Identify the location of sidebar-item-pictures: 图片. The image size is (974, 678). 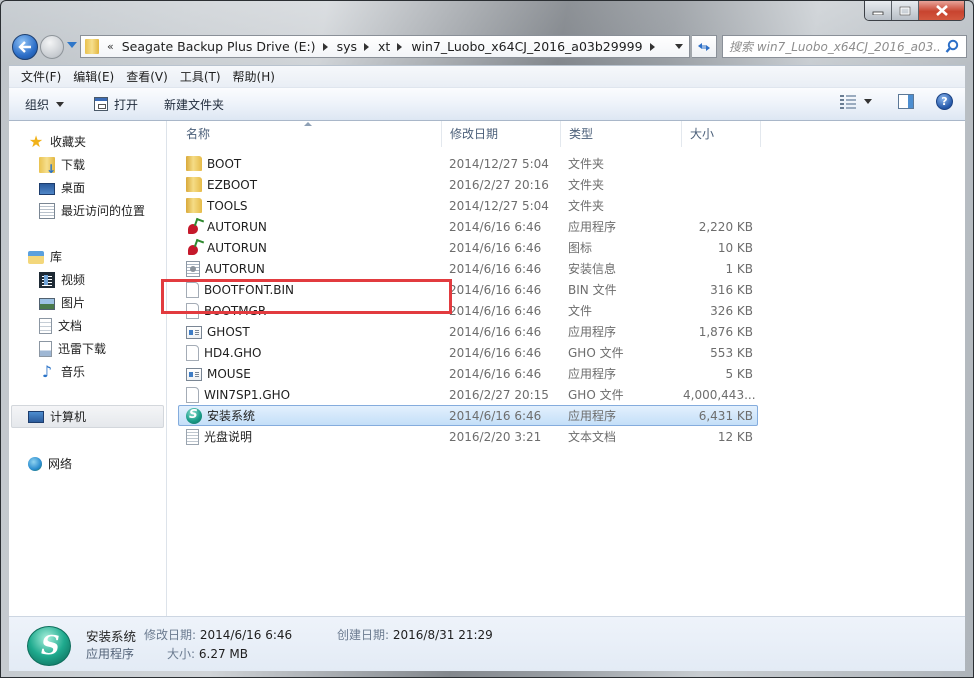
(88, 302).